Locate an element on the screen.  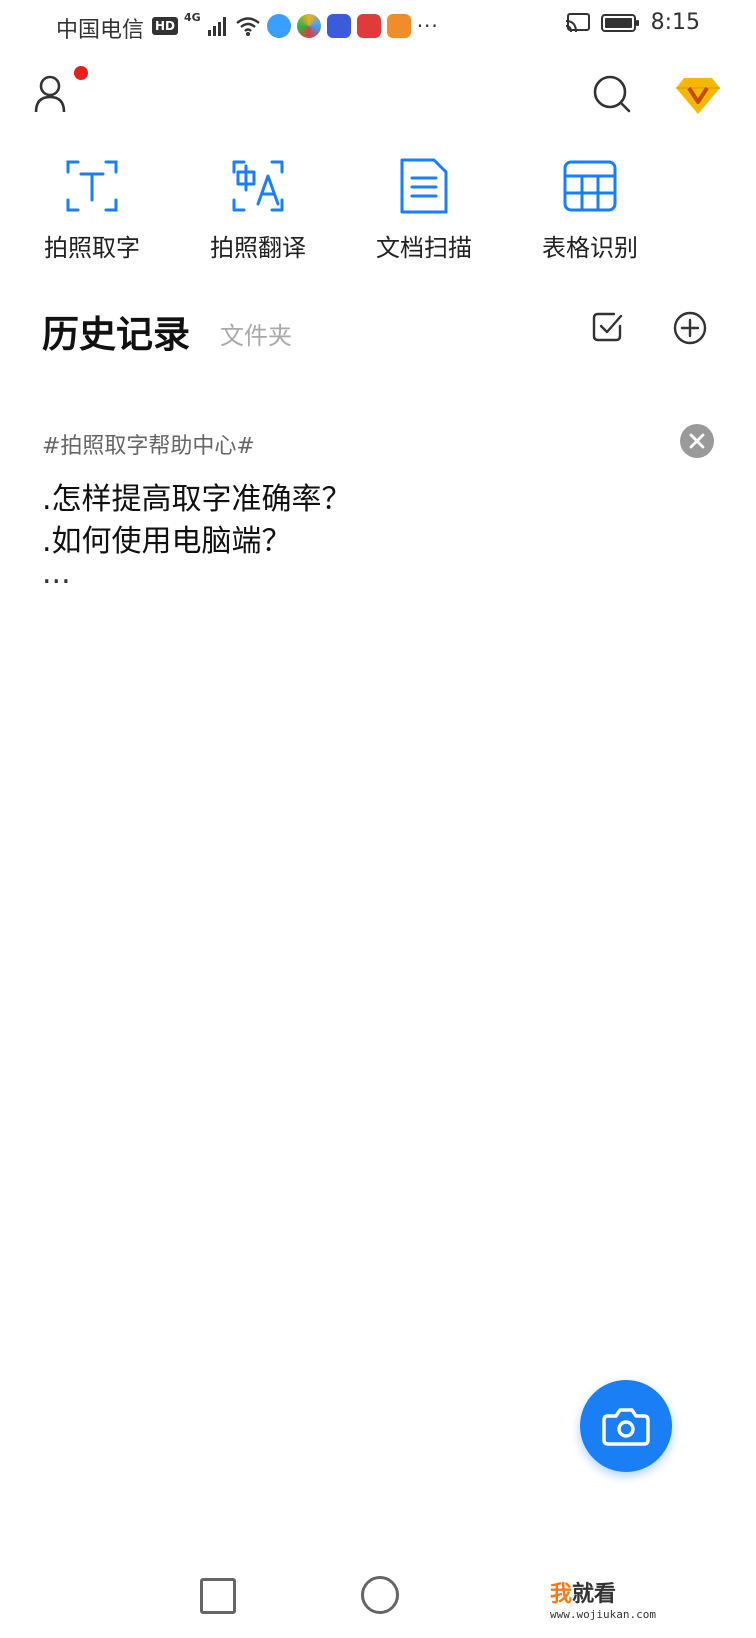
add-button is located at coordinates (690, 328).